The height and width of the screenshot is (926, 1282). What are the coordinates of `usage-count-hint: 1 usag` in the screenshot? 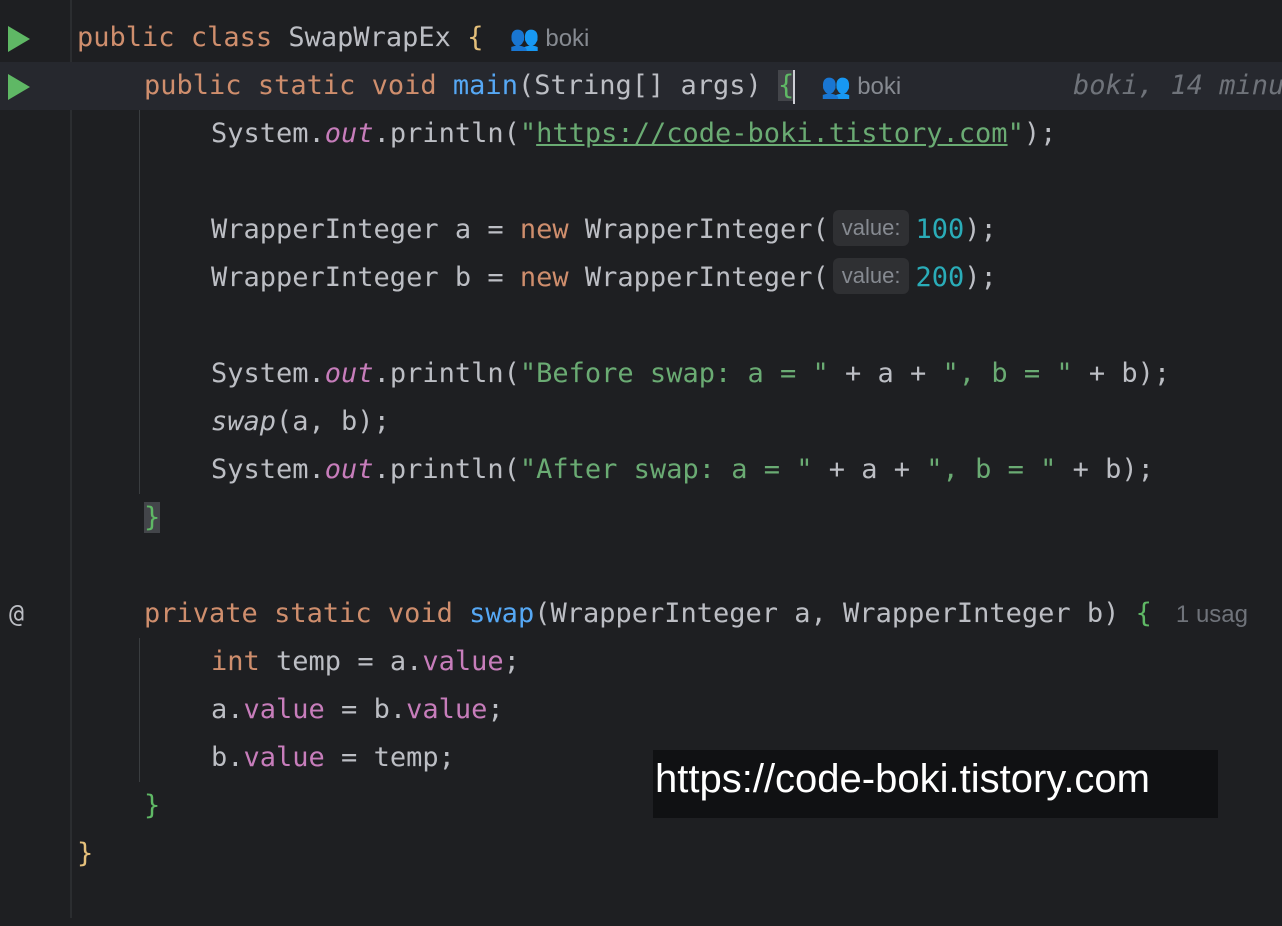 It's located at (1212, 614).